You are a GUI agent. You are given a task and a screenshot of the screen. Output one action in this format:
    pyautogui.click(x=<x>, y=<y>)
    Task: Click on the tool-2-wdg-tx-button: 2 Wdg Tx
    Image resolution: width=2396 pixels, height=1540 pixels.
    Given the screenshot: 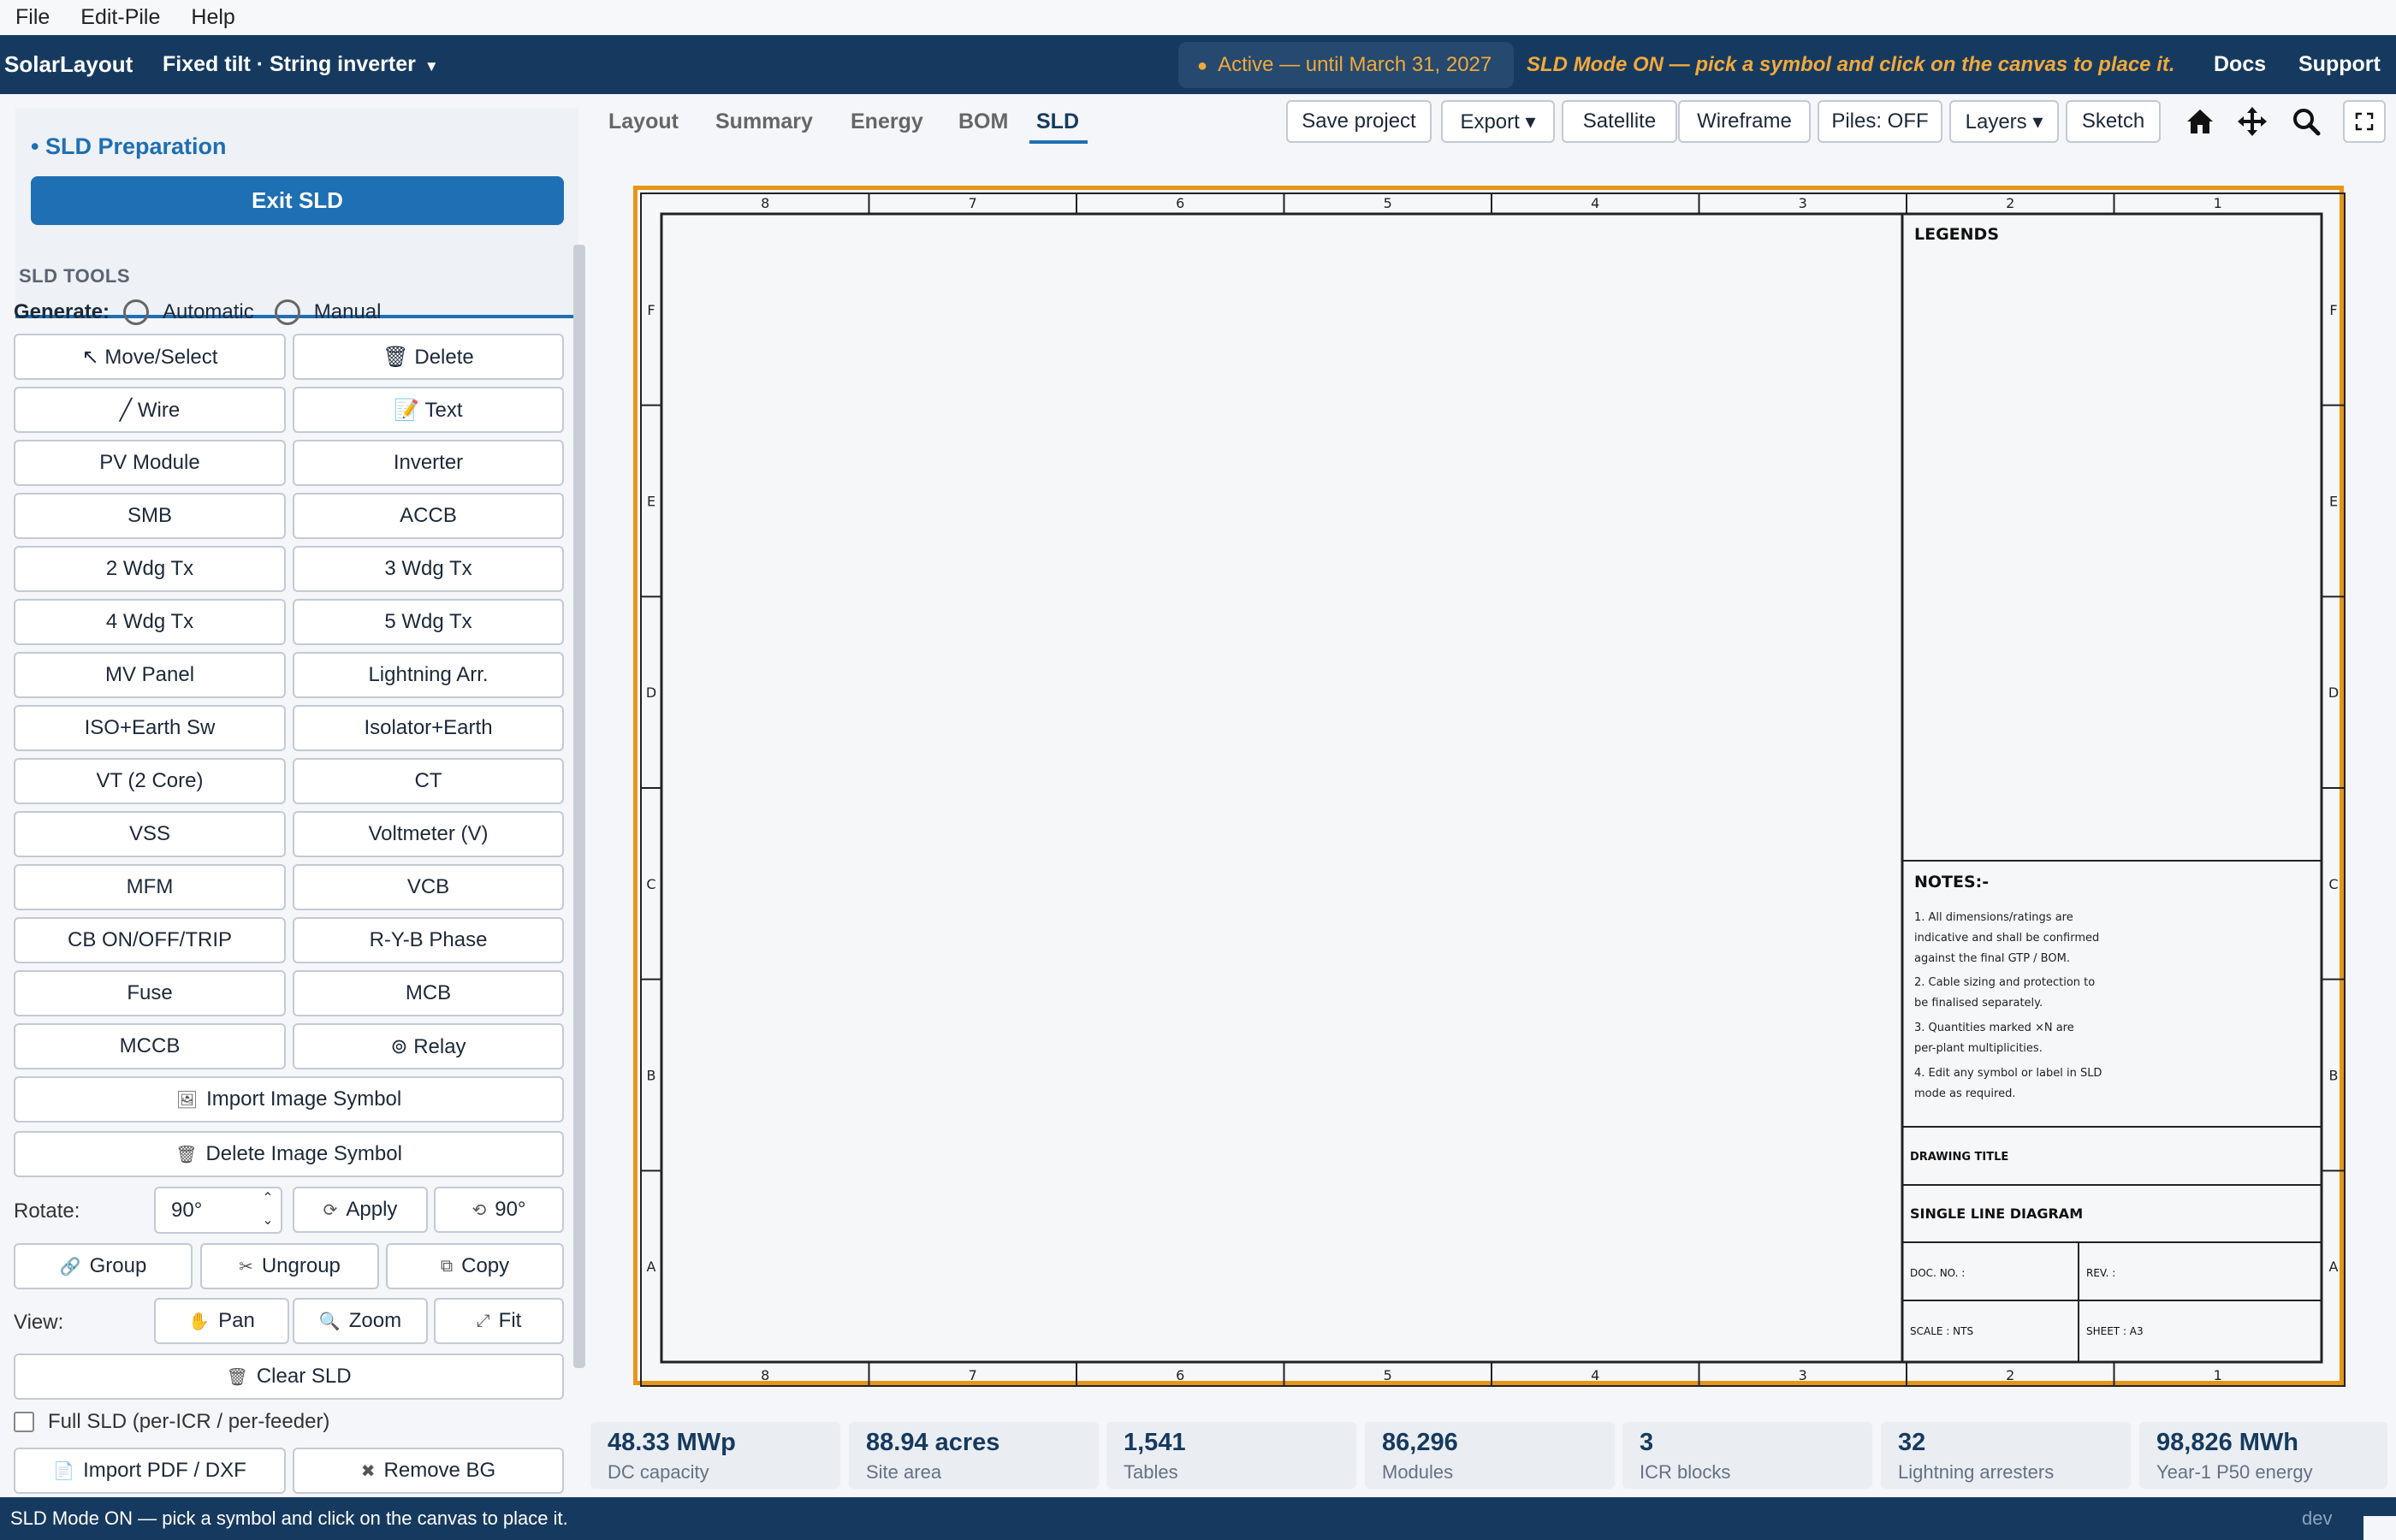 What is the action you would take?
    pyautogui.click(x=150, y=569)
    